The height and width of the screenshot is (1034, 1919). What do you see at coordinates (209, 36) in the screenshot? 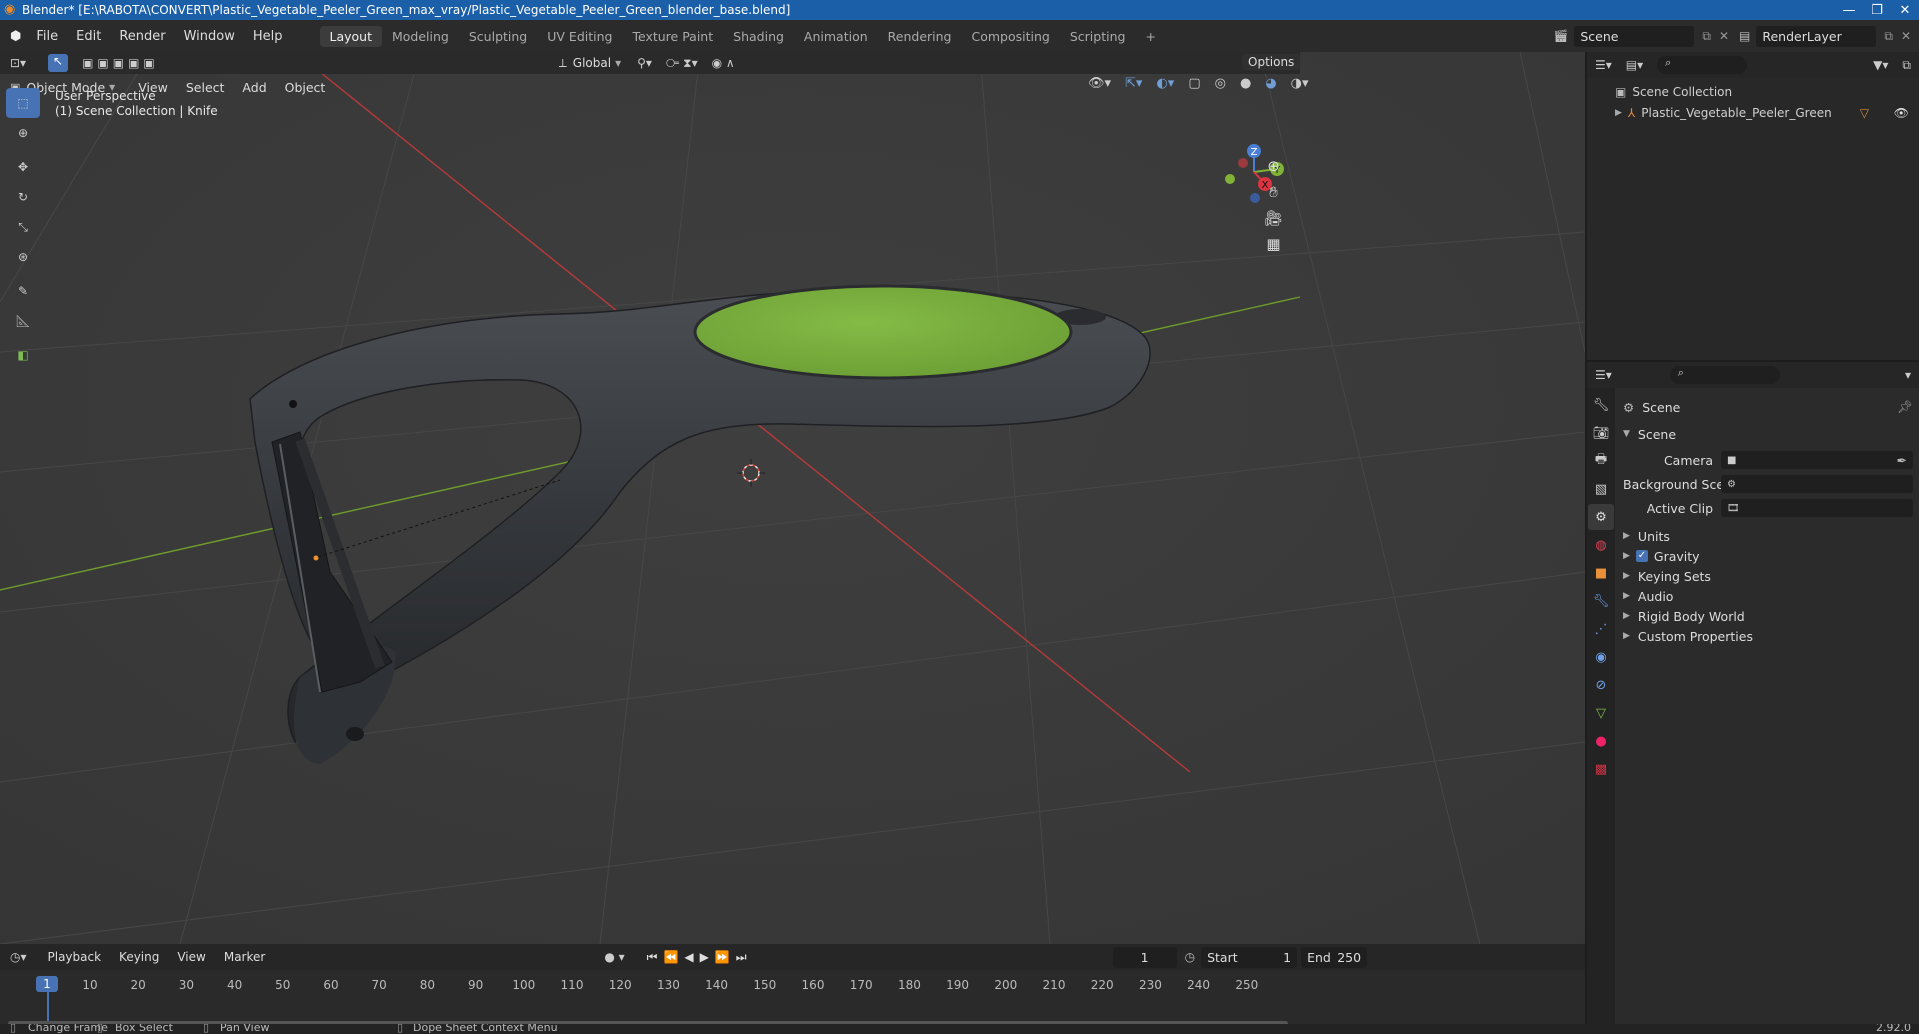
I see `menu-window: Window` at bounding box center [209, 36].